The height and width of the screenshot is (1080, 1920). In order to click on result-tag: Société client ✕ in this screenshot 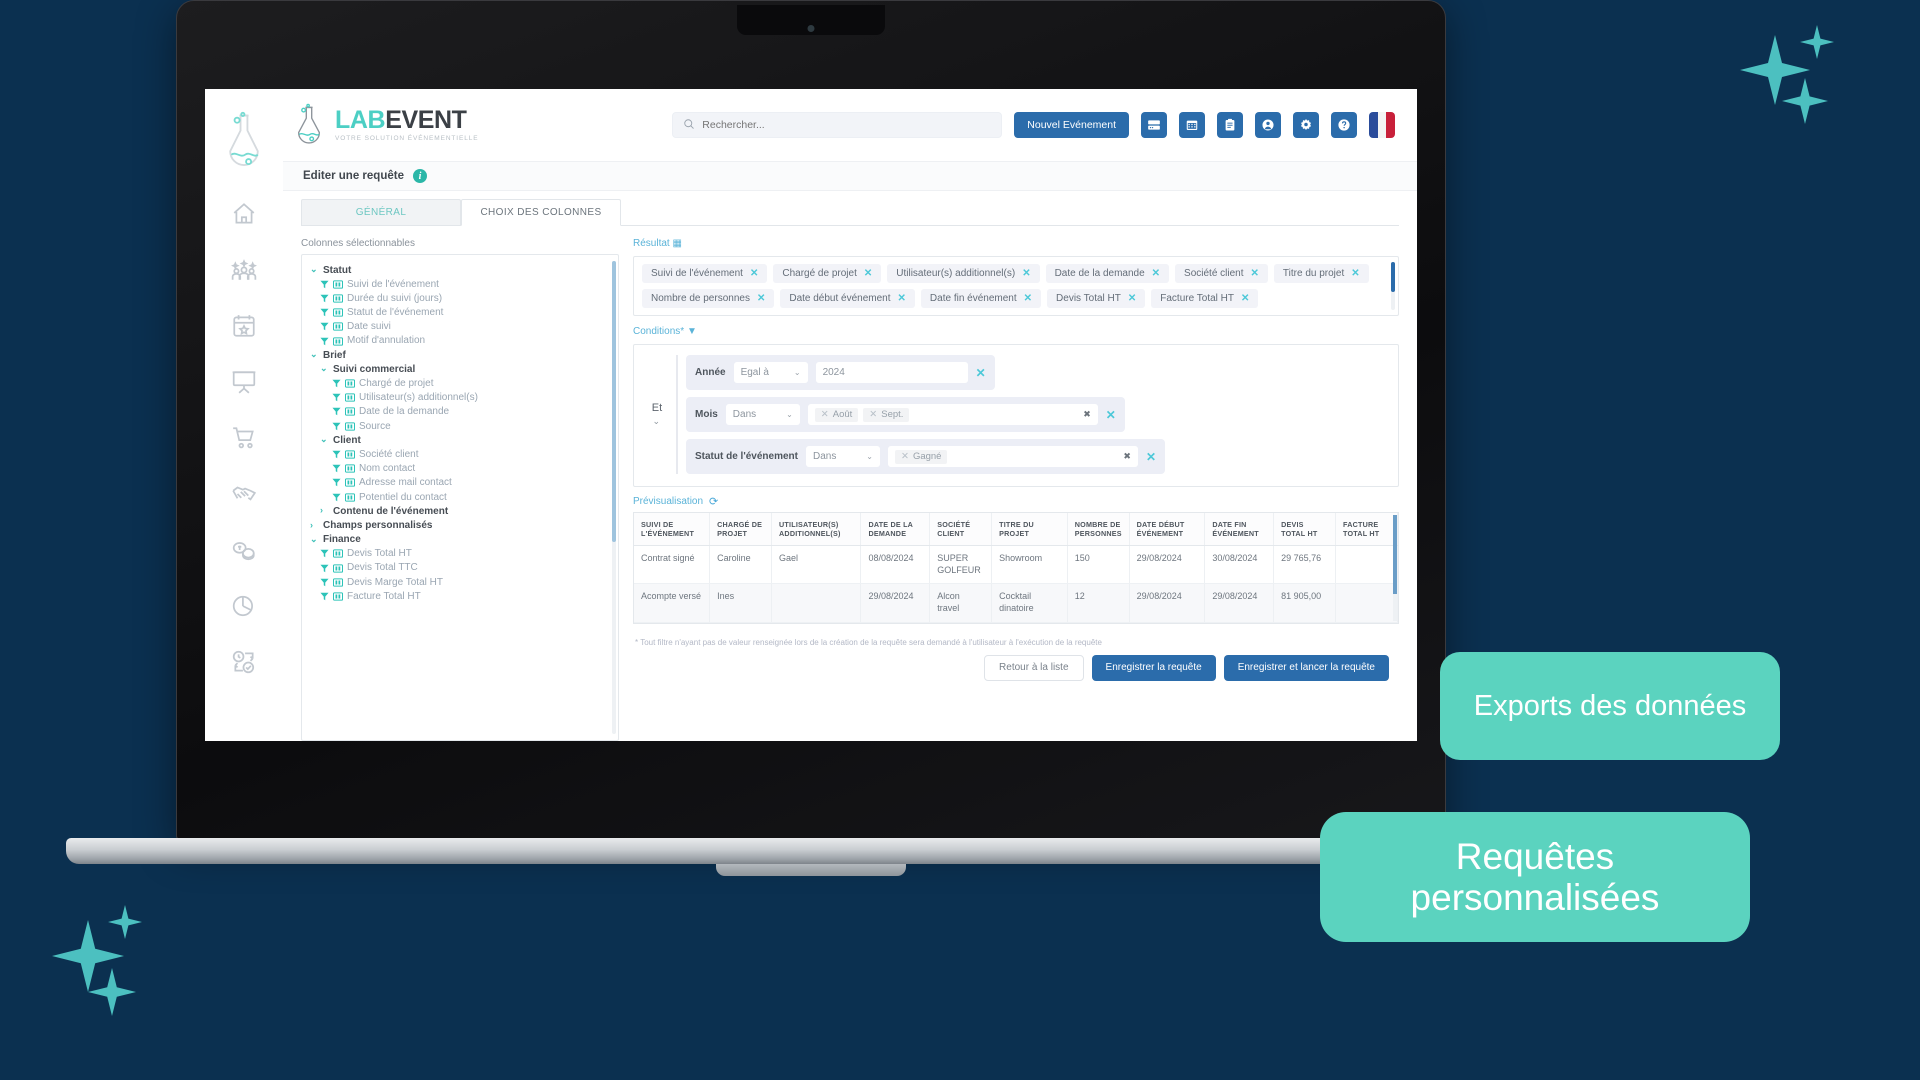, I will do `click(1221, 273)`.